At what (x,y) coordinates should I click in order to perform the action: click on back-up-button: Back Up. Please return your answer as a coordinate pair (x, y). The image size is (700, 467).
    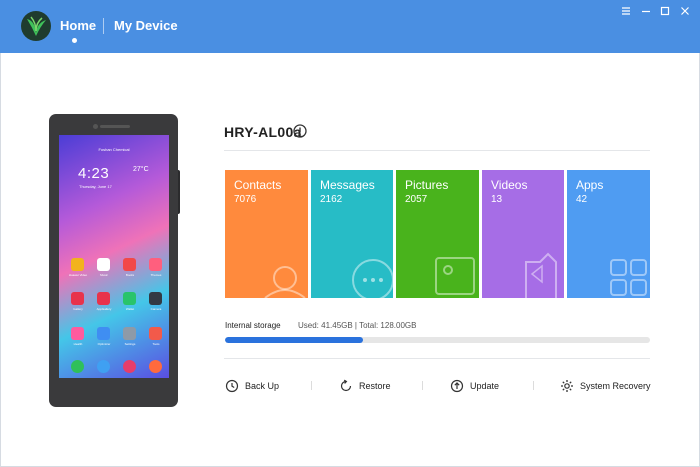
    Looking at the image, I should click on (260, 386).